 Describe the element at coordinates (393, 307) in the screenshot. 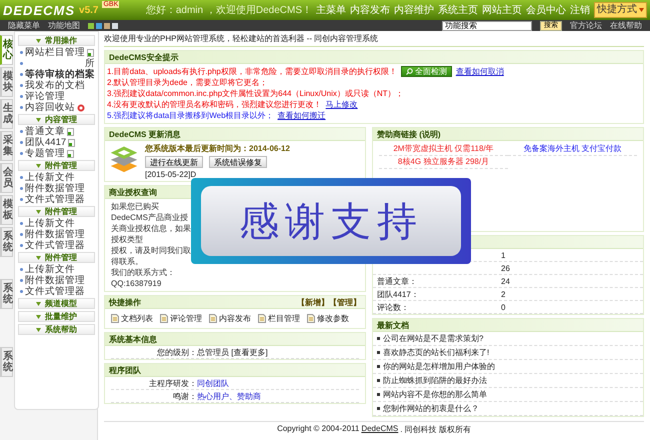

I see `stat-label: 评论数：` at that location.